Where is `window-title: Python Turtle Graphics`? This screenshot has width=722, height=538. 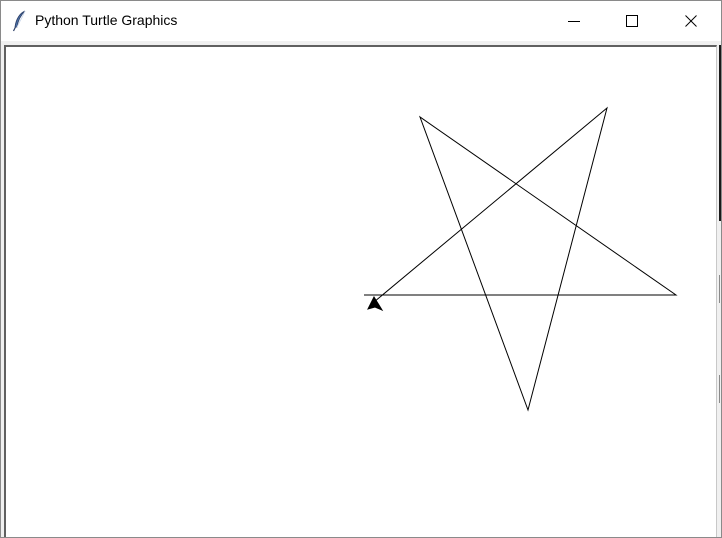
window-title: Python Turtle Graphics is located at coordinates (106, 20).